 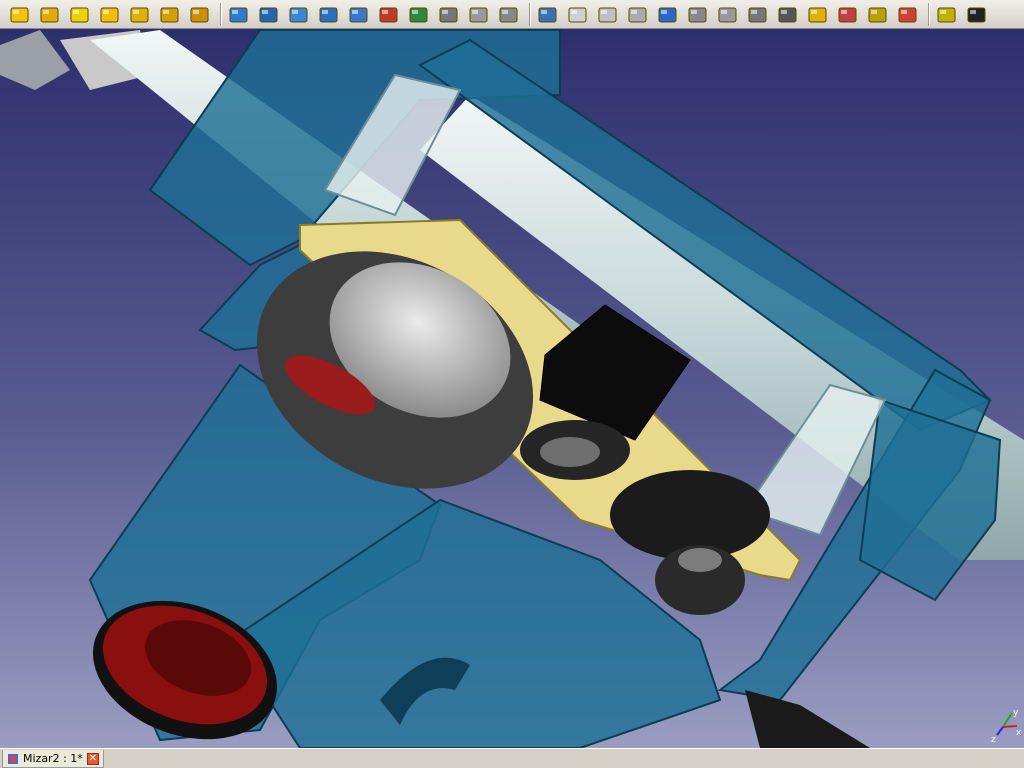 What do you see at coordinates (817, 14) in the screenshot?
I see `measure-linear-icon` at bounding box center [817, 14].